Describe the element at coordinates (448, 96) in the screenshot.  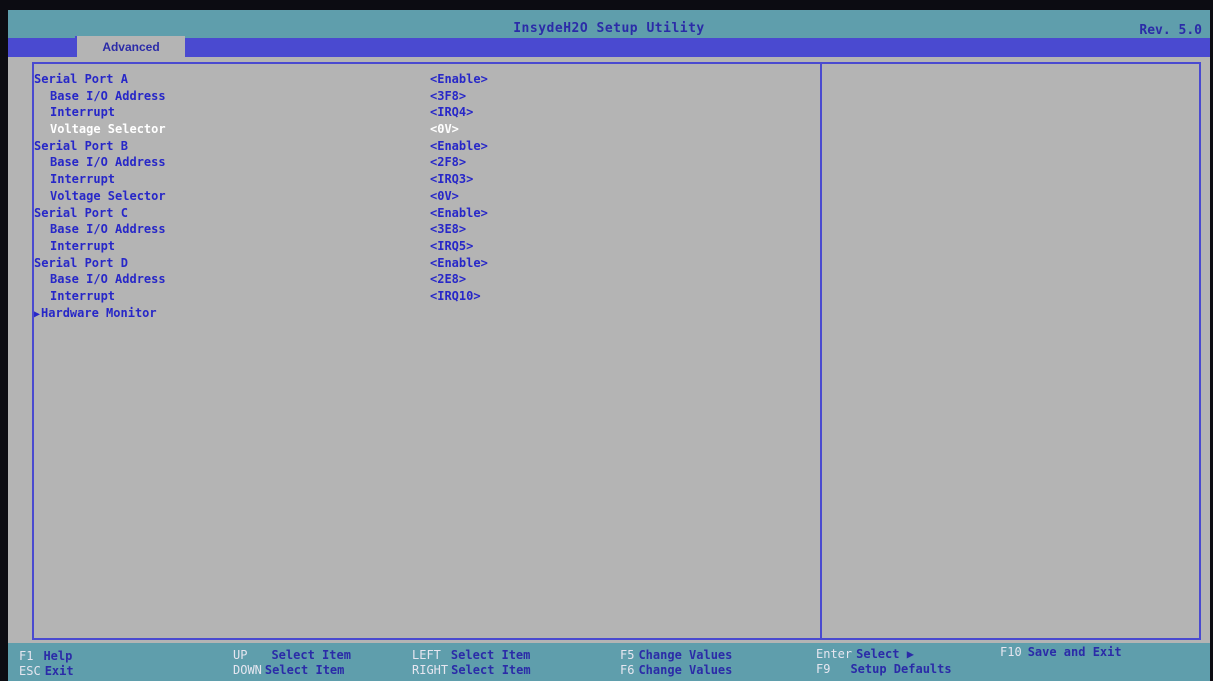
I see `setting-value: <3F8>` at that location.